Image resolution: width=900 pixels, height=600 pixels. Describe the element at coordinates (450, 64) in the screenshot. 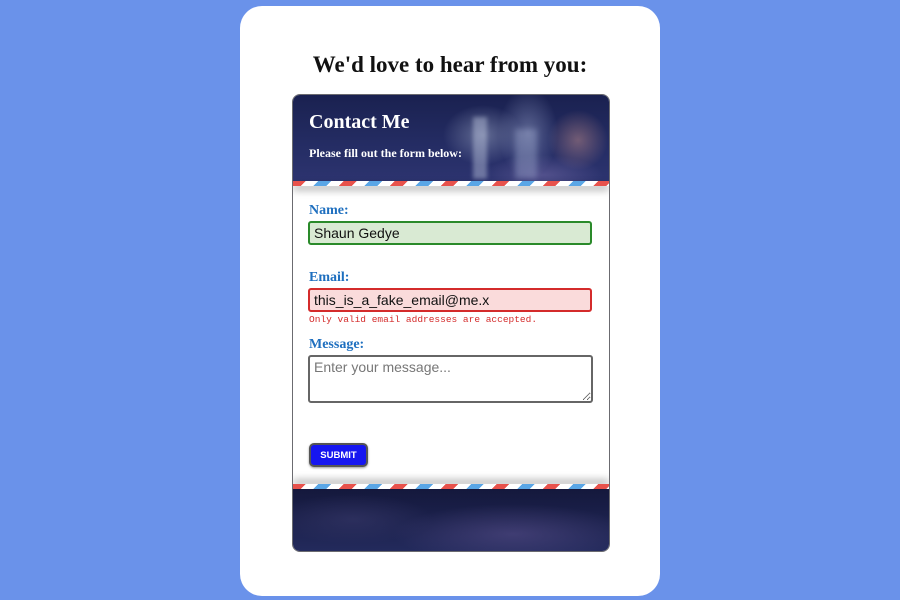

I see `page-heading: We'd love to hear from you:` at that location.